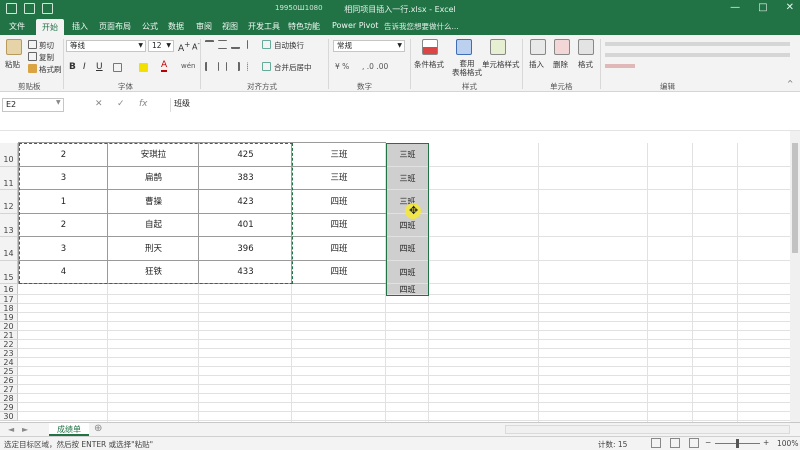  Describe the element at coordinates (708, 442) in the screenshot. I see `zoom-out-icon: −` at that location.